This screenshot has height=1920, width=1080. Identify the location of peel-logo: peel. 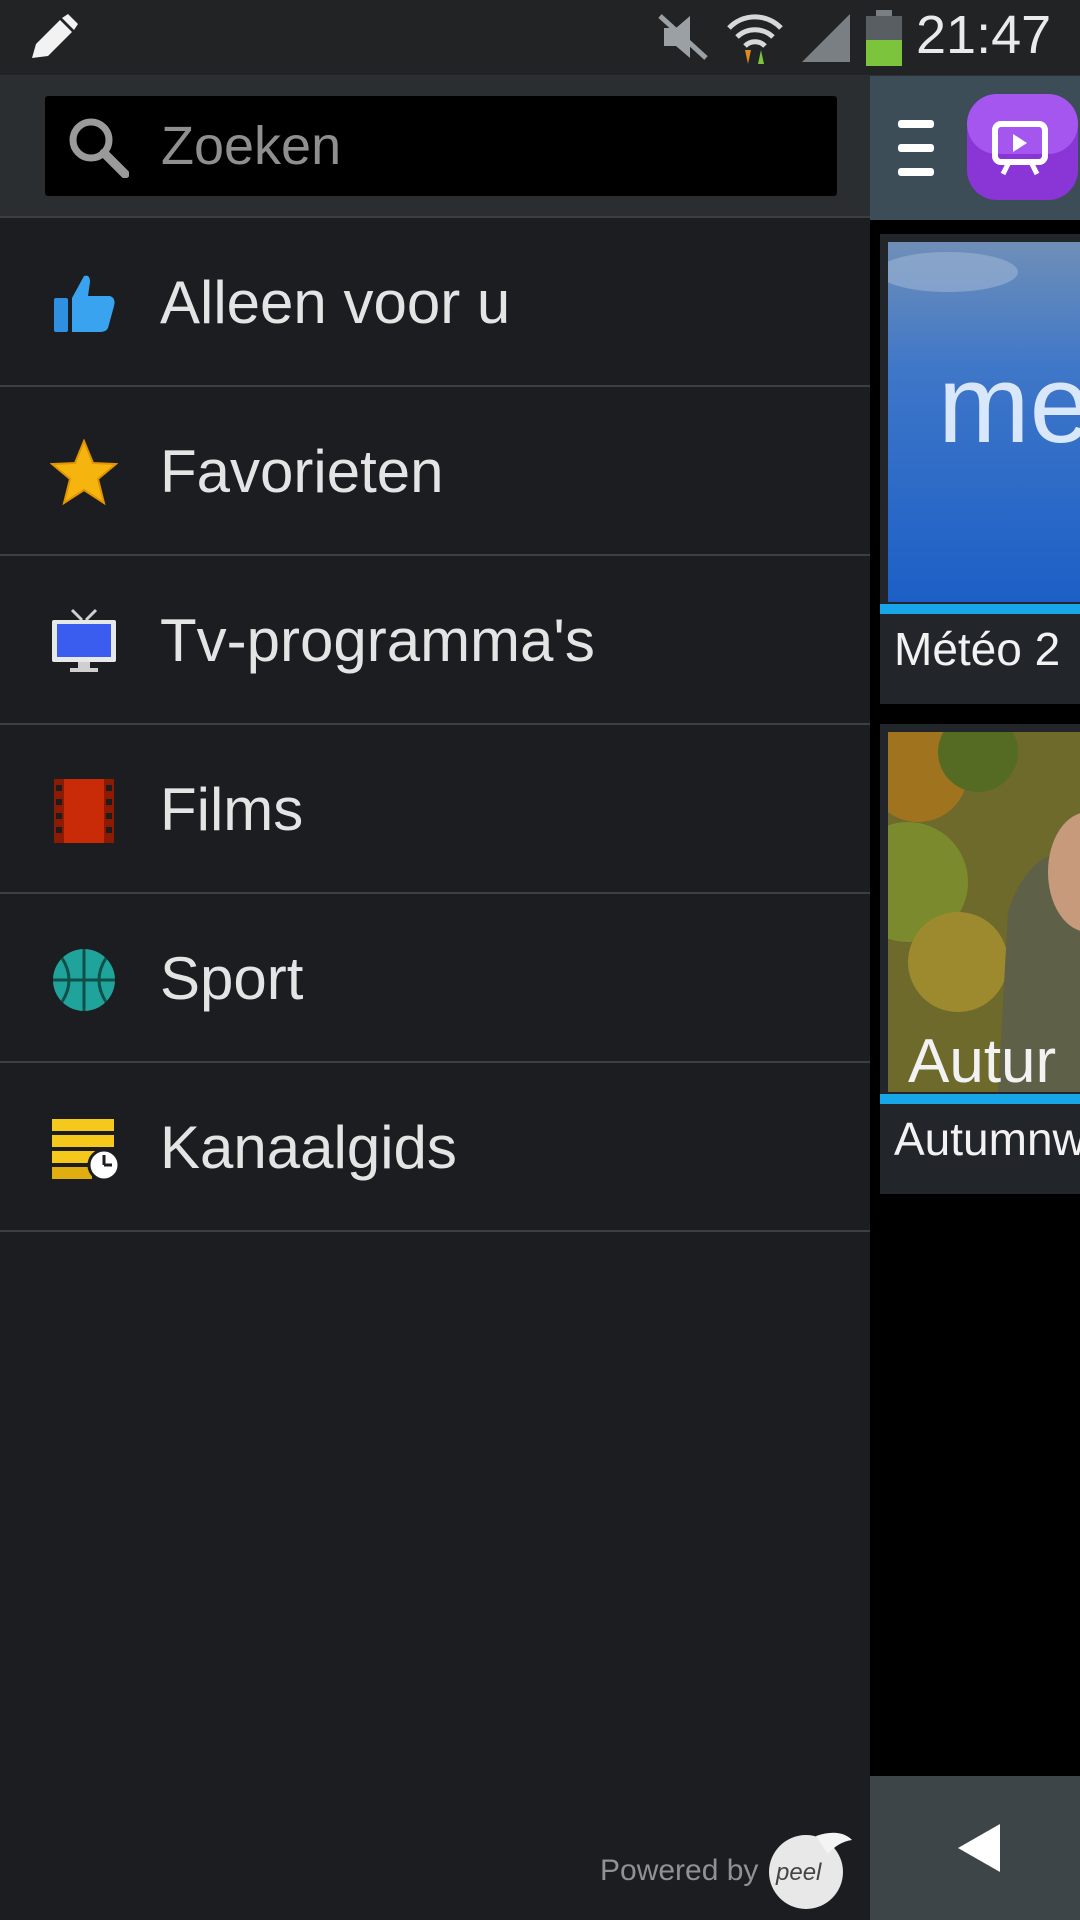
(810, 1870).